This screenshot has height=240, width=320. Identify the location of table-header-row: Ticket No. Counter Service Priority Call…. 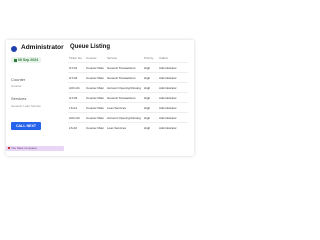
(128, 59).